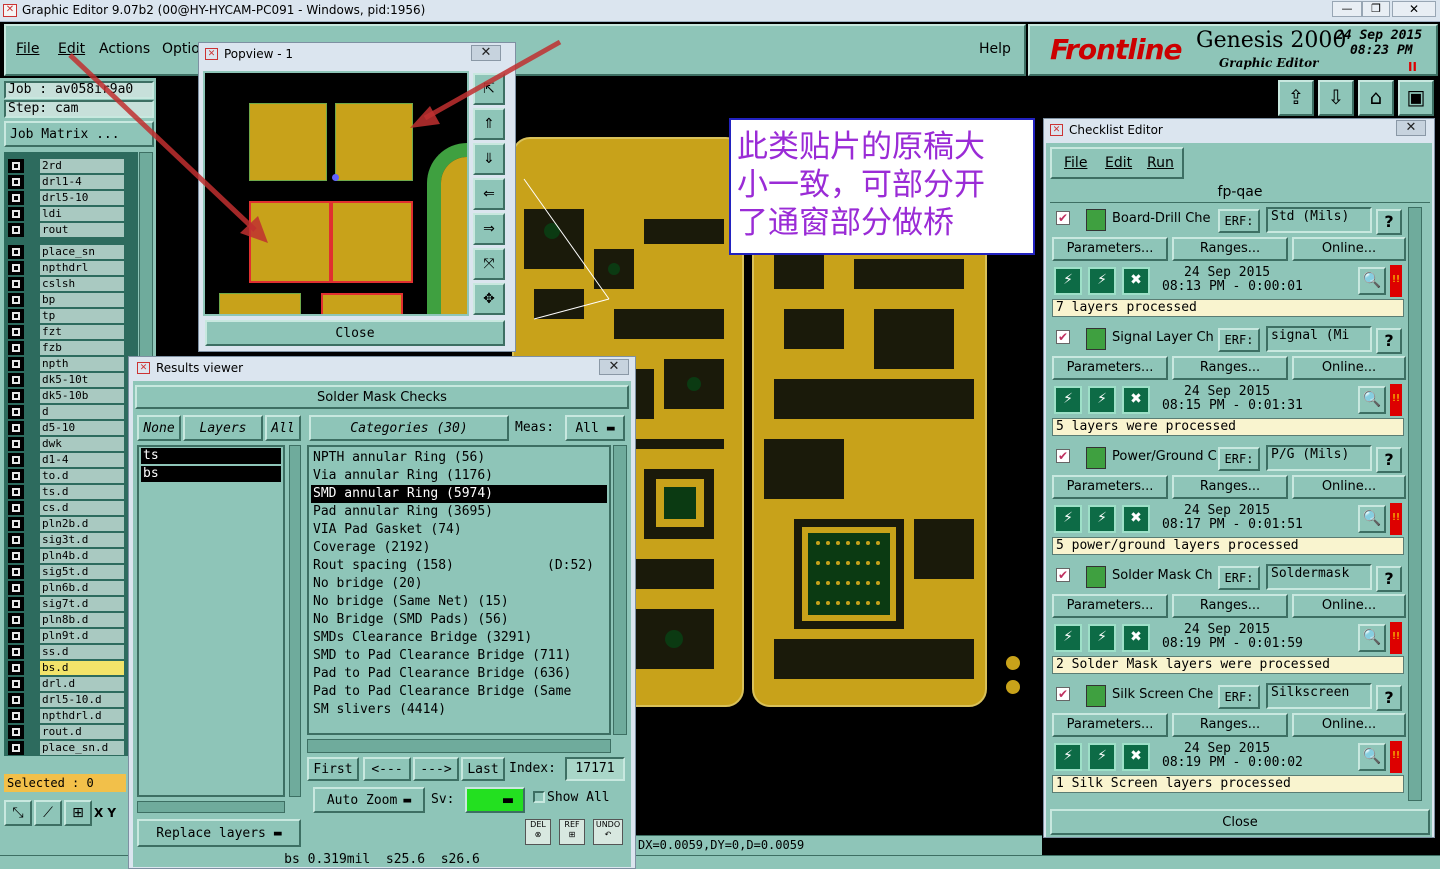 Image resolution: width=1440 pixels, height=869 pixels. Describe the element at coordinates (66, 181) in the screenshot. I see `layer-row: drl1-4` at that location.